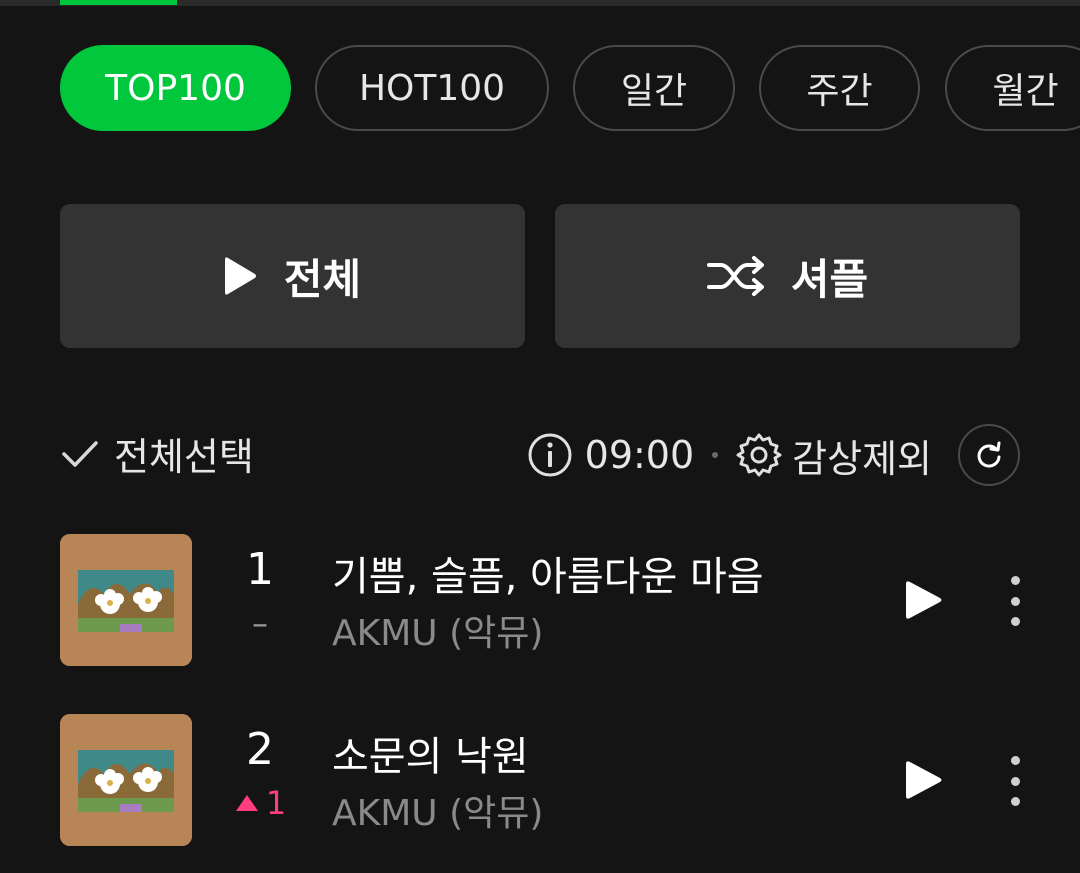 This screenshot has width=1080, height=873. I want to click on play-all-button: 전체, so click(292, 276).